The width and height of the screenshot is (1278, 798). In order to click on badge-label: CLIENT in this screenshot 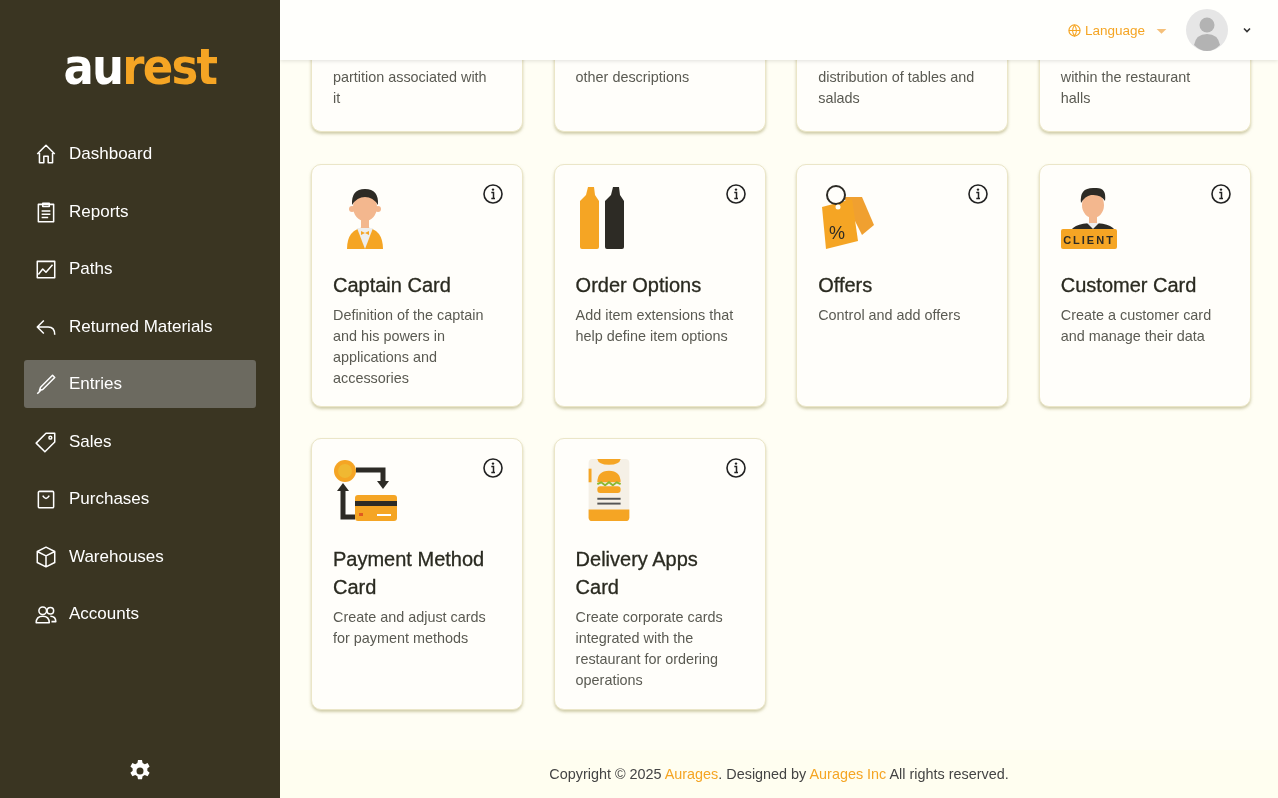, I will do `click(1088, 240)`.